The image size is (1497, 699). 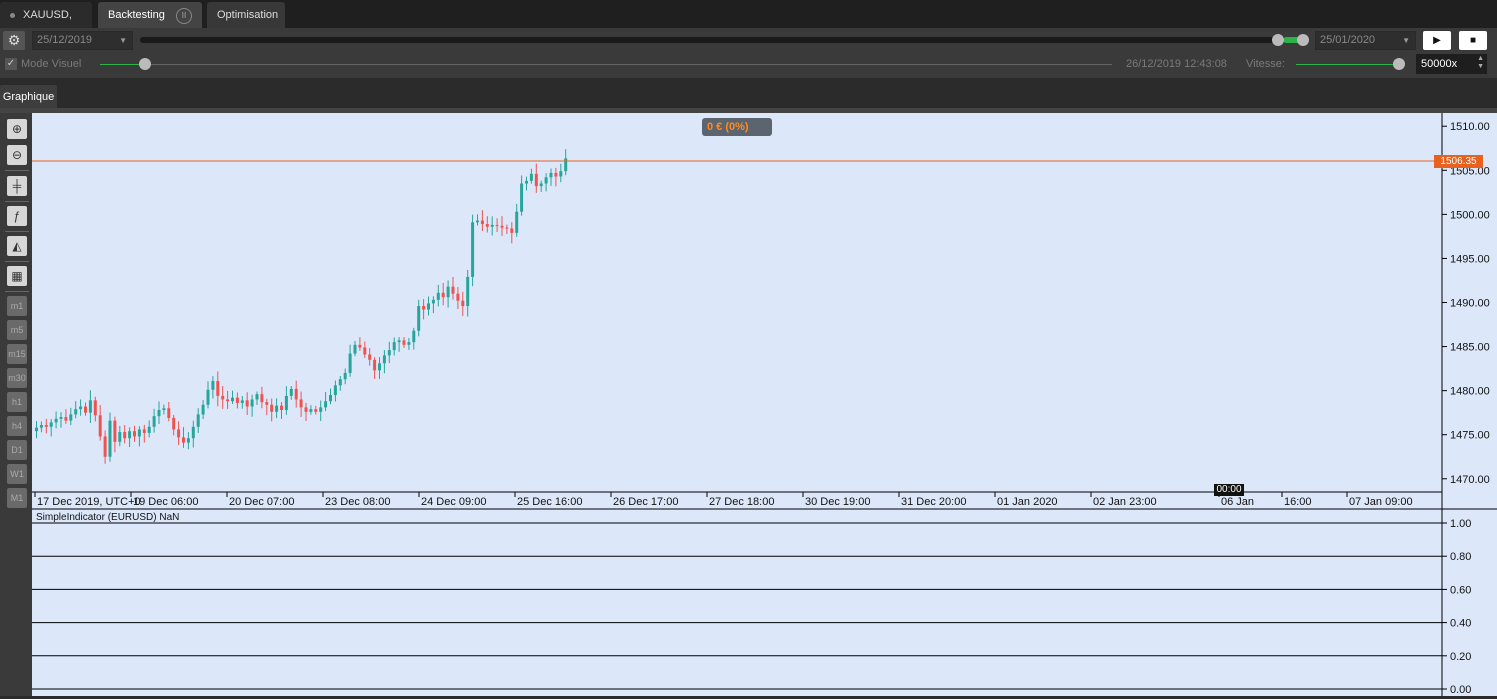 What do you see at coordinates (150, 15) in the screenshot?
I see `tab-backtesting: Backtesting II` at bounding box center [150, 15].